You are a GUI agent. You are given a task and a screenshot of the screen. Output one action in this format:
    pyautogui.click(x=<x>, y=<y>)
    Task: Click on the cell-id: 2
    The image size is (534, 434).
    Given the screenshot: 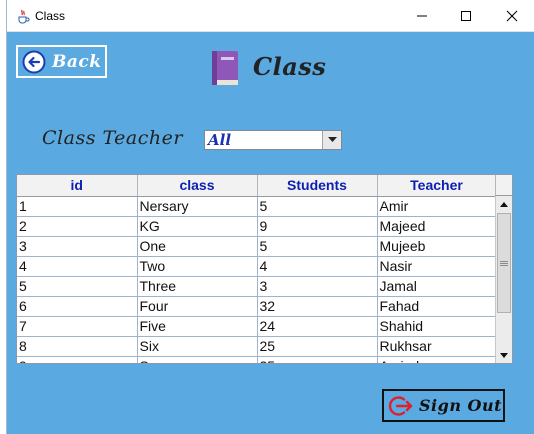 What is the action you would take?
    pyautogui.click(x=77, y=226)
    